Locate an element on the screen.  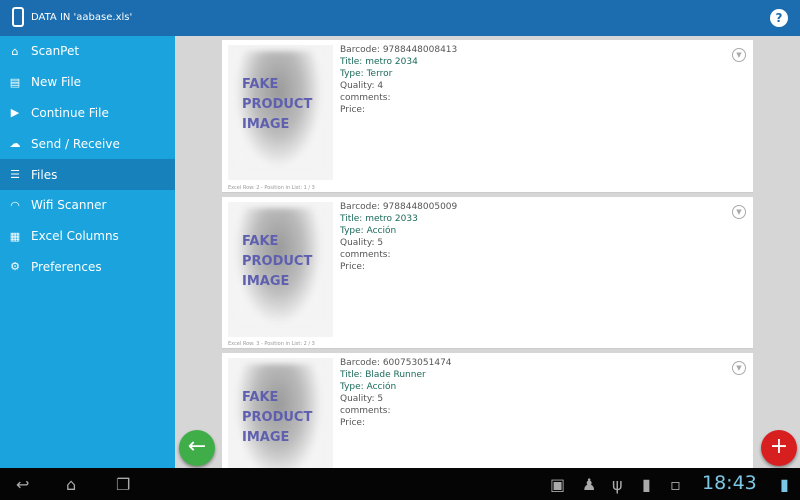
card-footer: Excel Row: 2 - Position in List: 1 / 3 is located at coordinates (271, 188).